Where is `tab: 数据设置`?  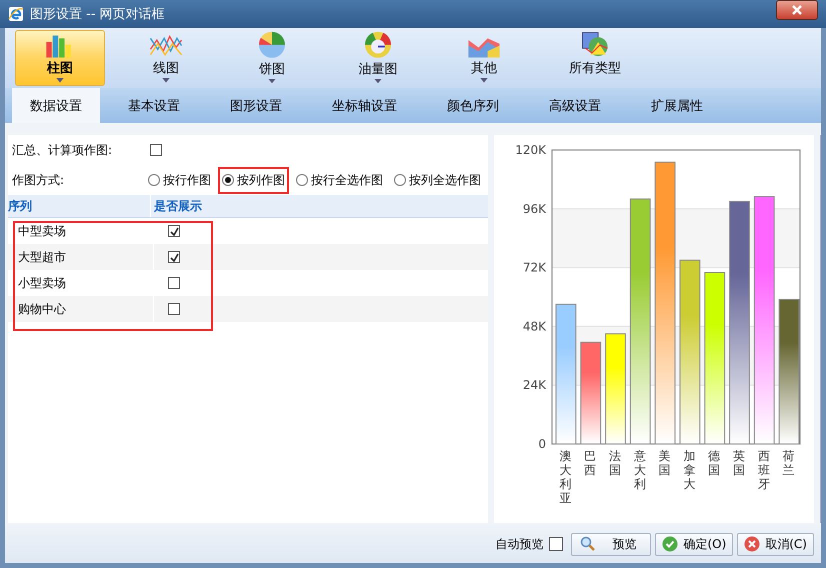
tab: 数据设置 is located at coordinates (56, 105).